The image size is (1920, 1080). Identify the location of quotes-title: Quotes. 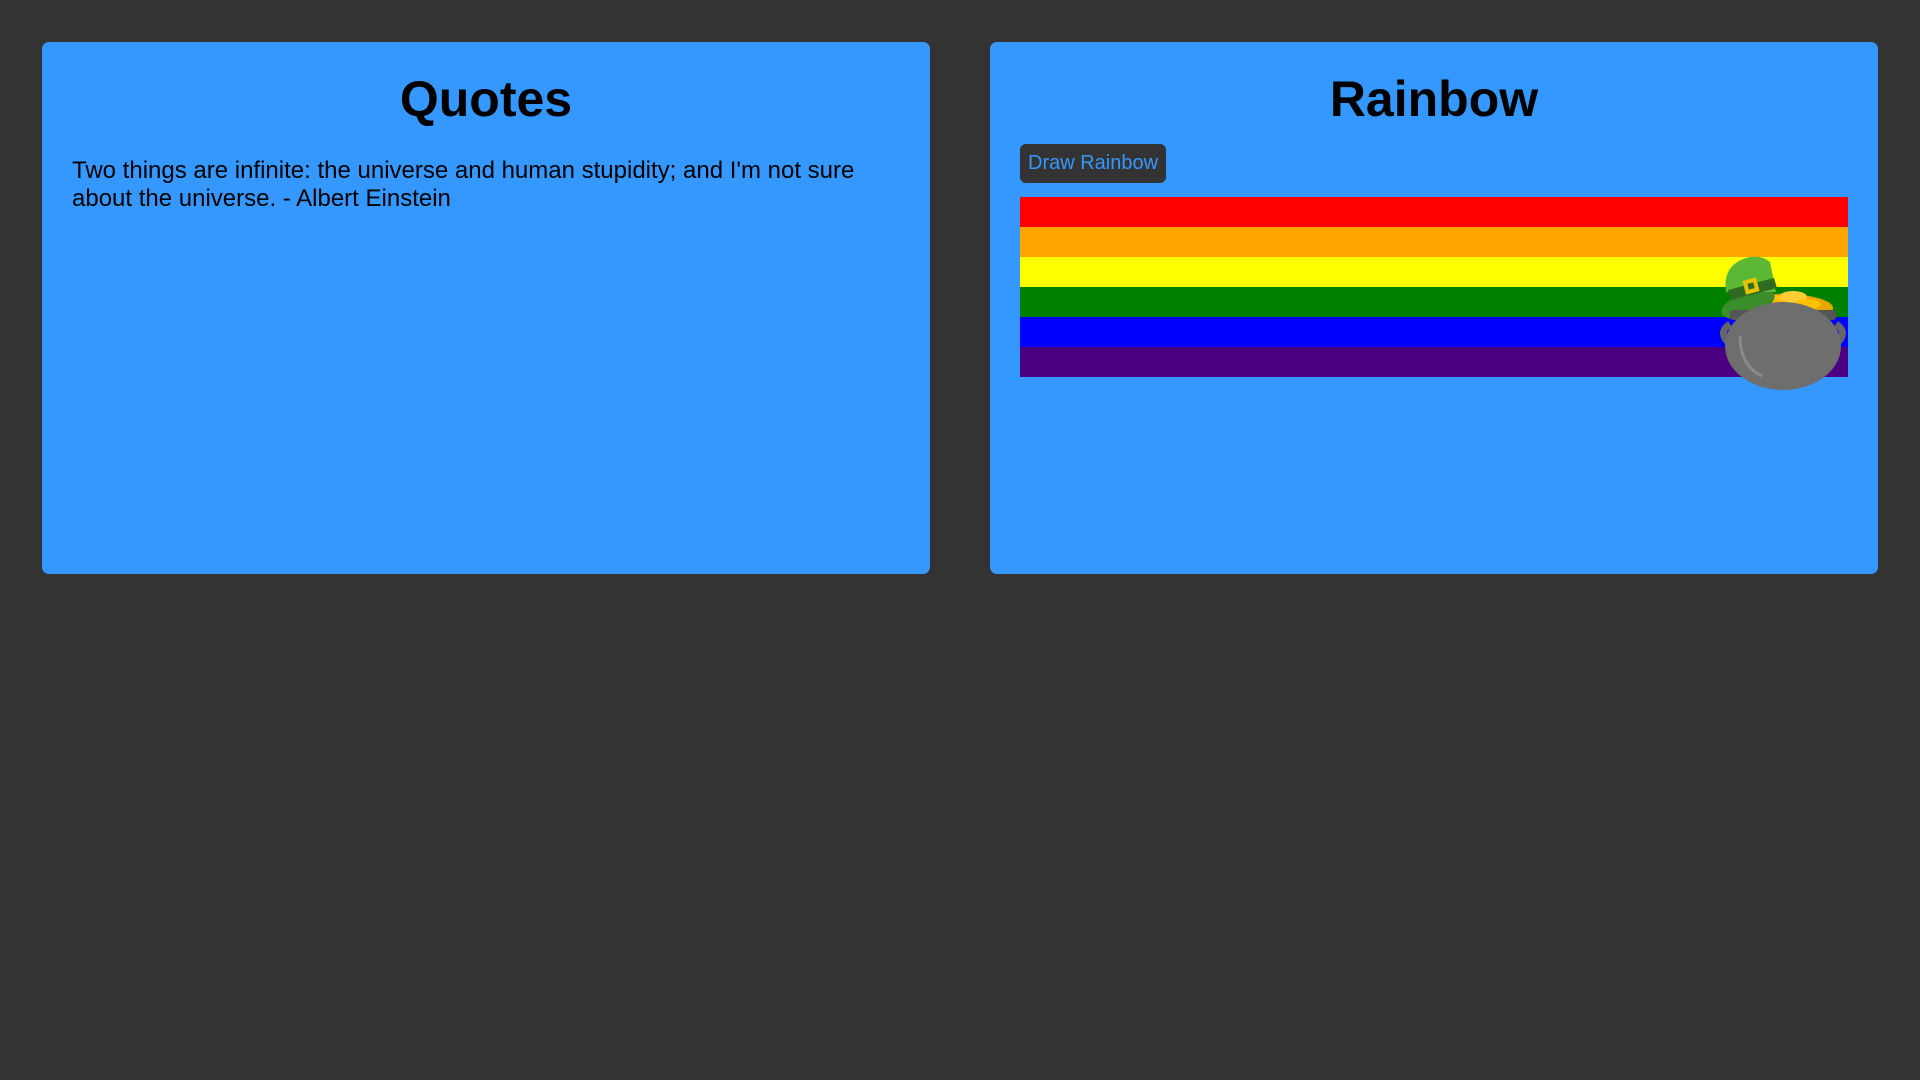
(486, 99).